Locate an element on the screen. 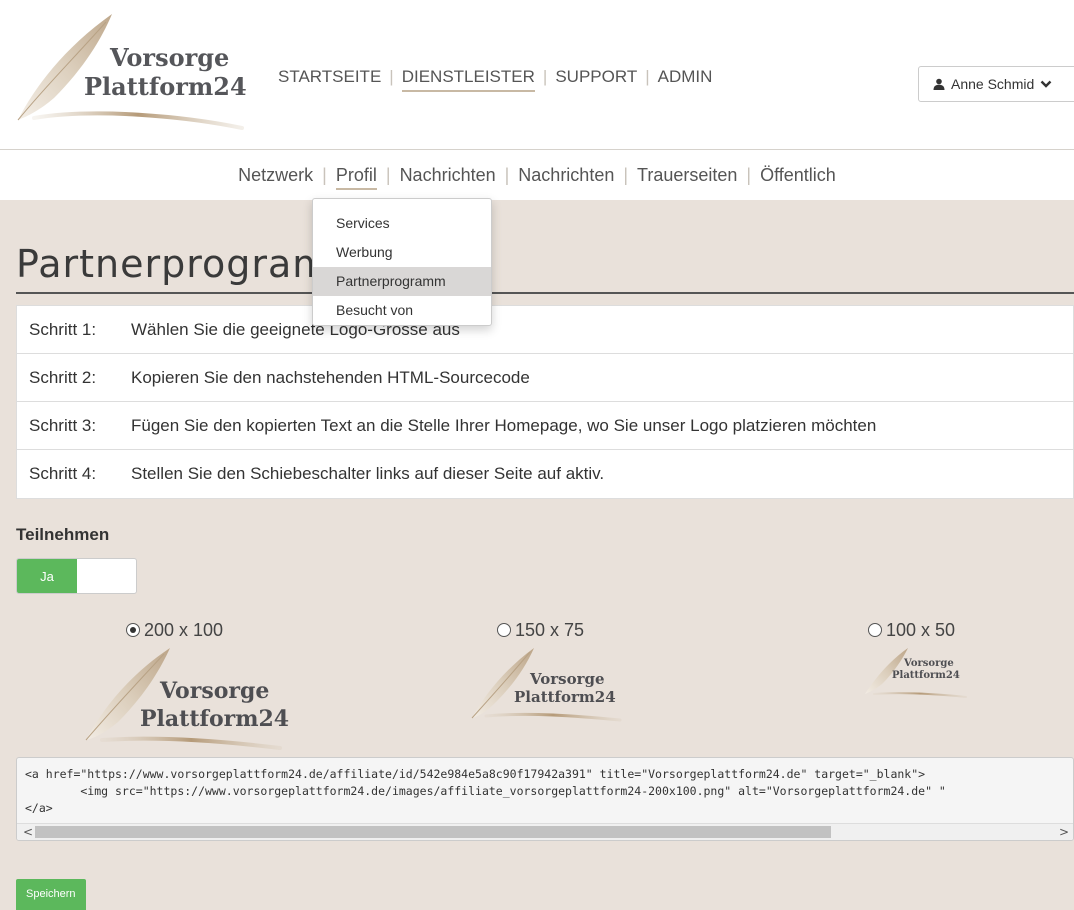  radio-checked-icon is located at coordinates (133, 630).